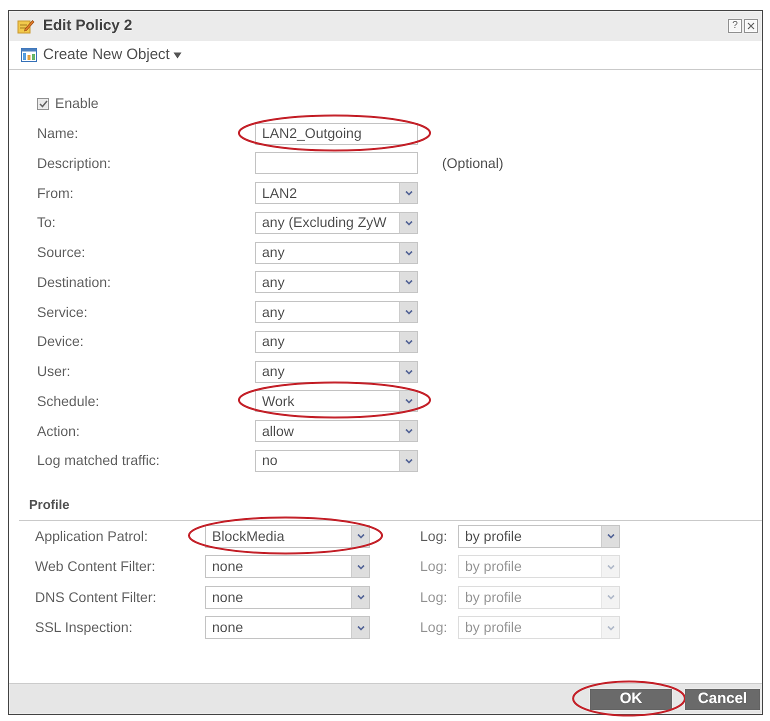 The height and width of the screenshot is (721, 770). Describe the element at coordinates (47, 222) in the screenshot. I see `field-label: To:` at that location.